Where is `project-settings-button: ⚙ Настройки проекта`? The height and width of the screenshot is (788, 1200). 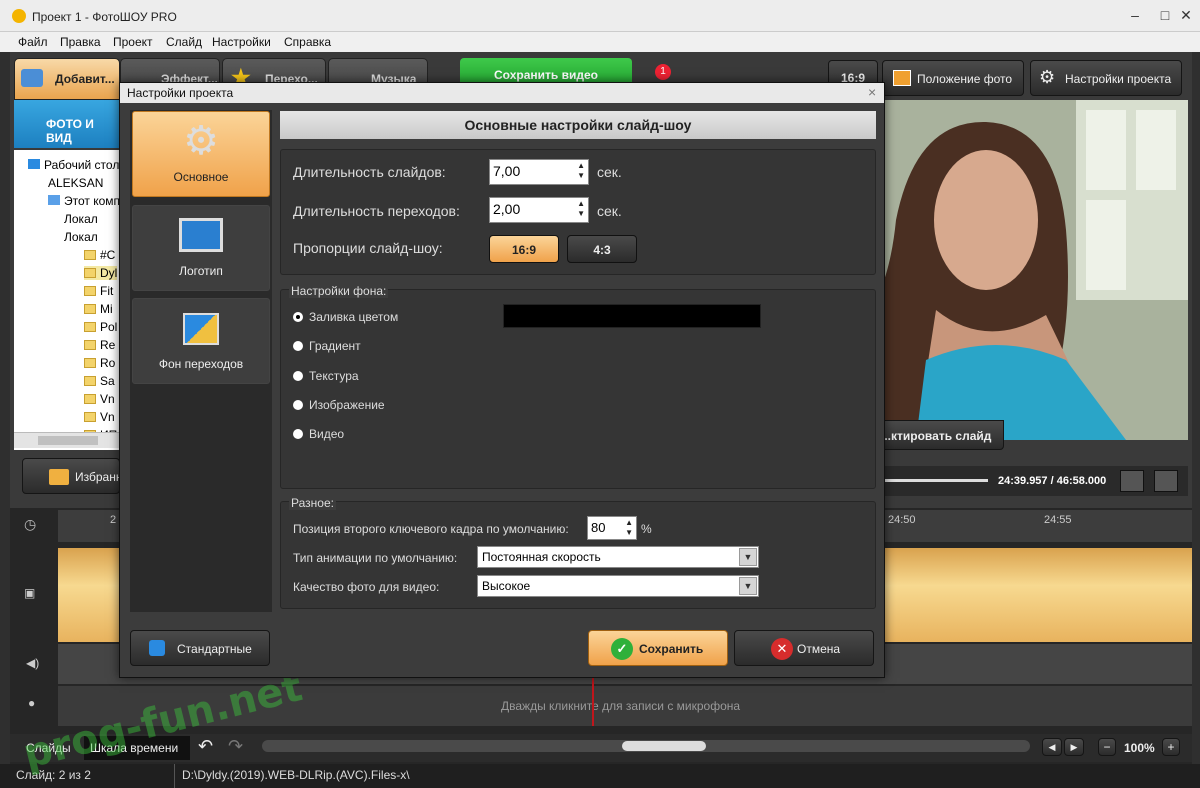
project-settings-button: ⚙ Настройки проекта is located at coordinates (1106, 78).